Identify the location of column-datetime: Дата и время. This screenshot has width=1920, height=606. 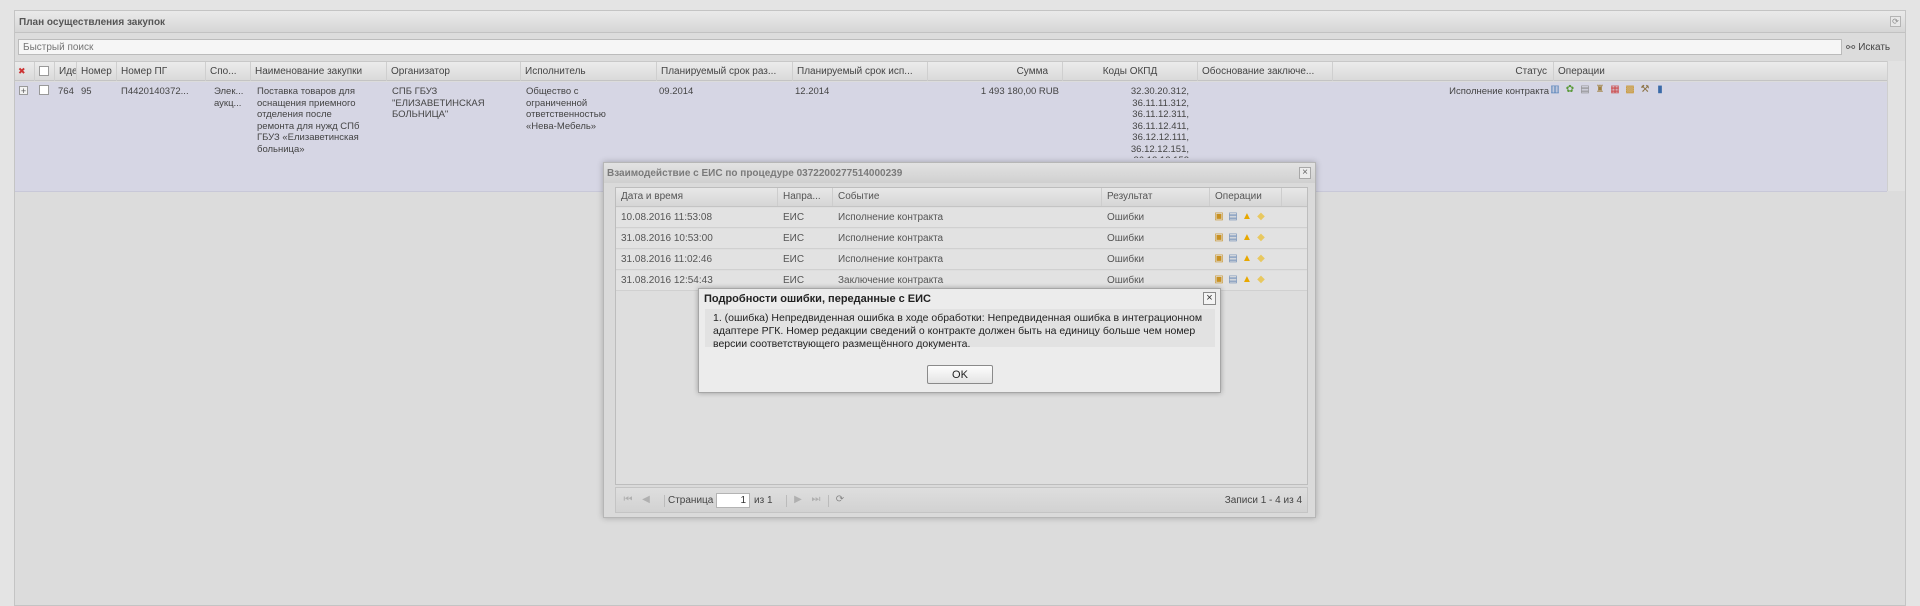
(697, 197).